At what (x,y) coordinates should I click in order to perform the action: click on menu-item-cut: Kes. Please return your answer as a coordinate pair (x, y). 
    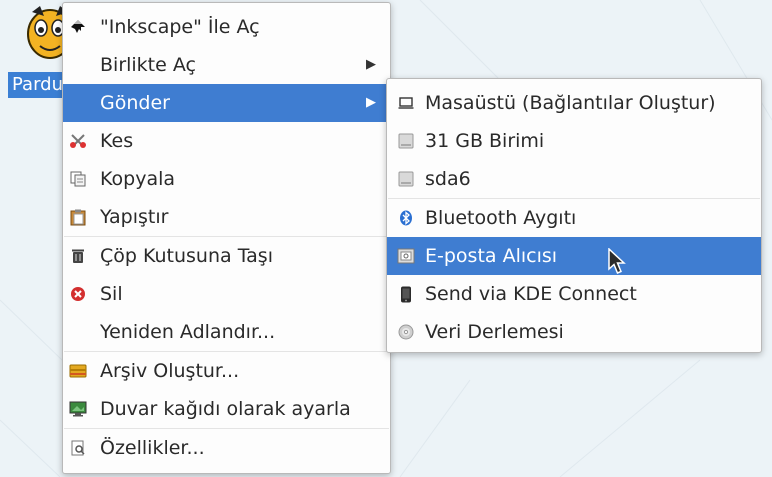
    Looking at the image, I should click on (226, 141).